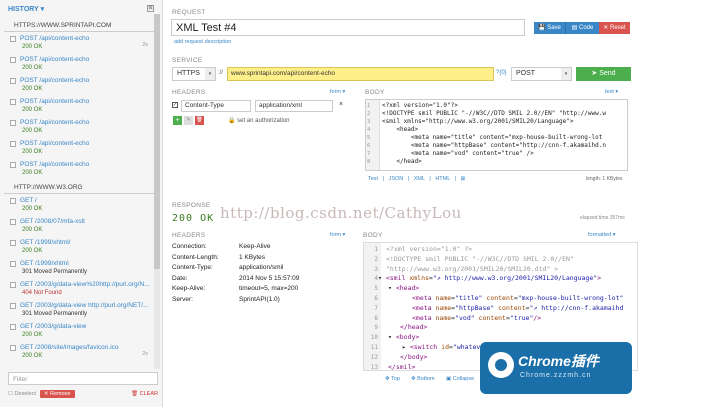 Image resolution: width=706 pixels, height=407 pixels. I want to click on reset-button: ✕ Reset, so click(614, 28).